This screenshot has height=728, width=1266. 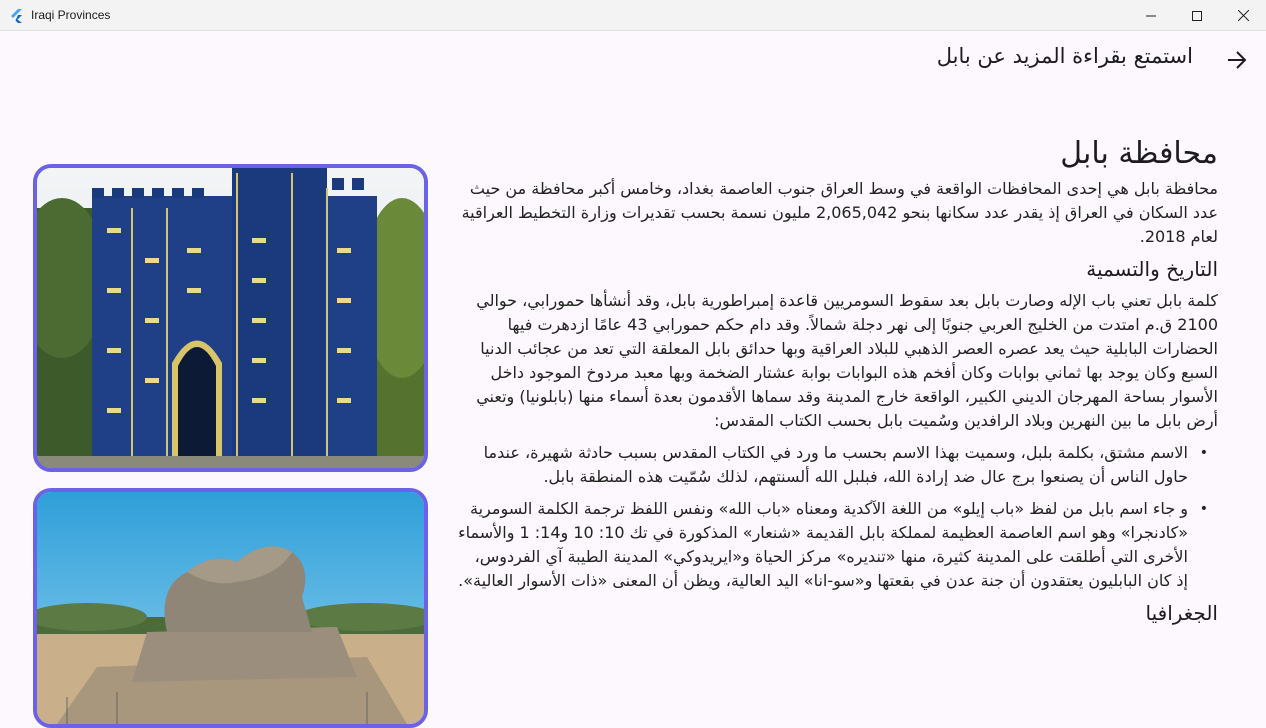 I want to click on appbar-title: استمتع بقراءة المزيد عن بابل, so click(x=1064, y=56).